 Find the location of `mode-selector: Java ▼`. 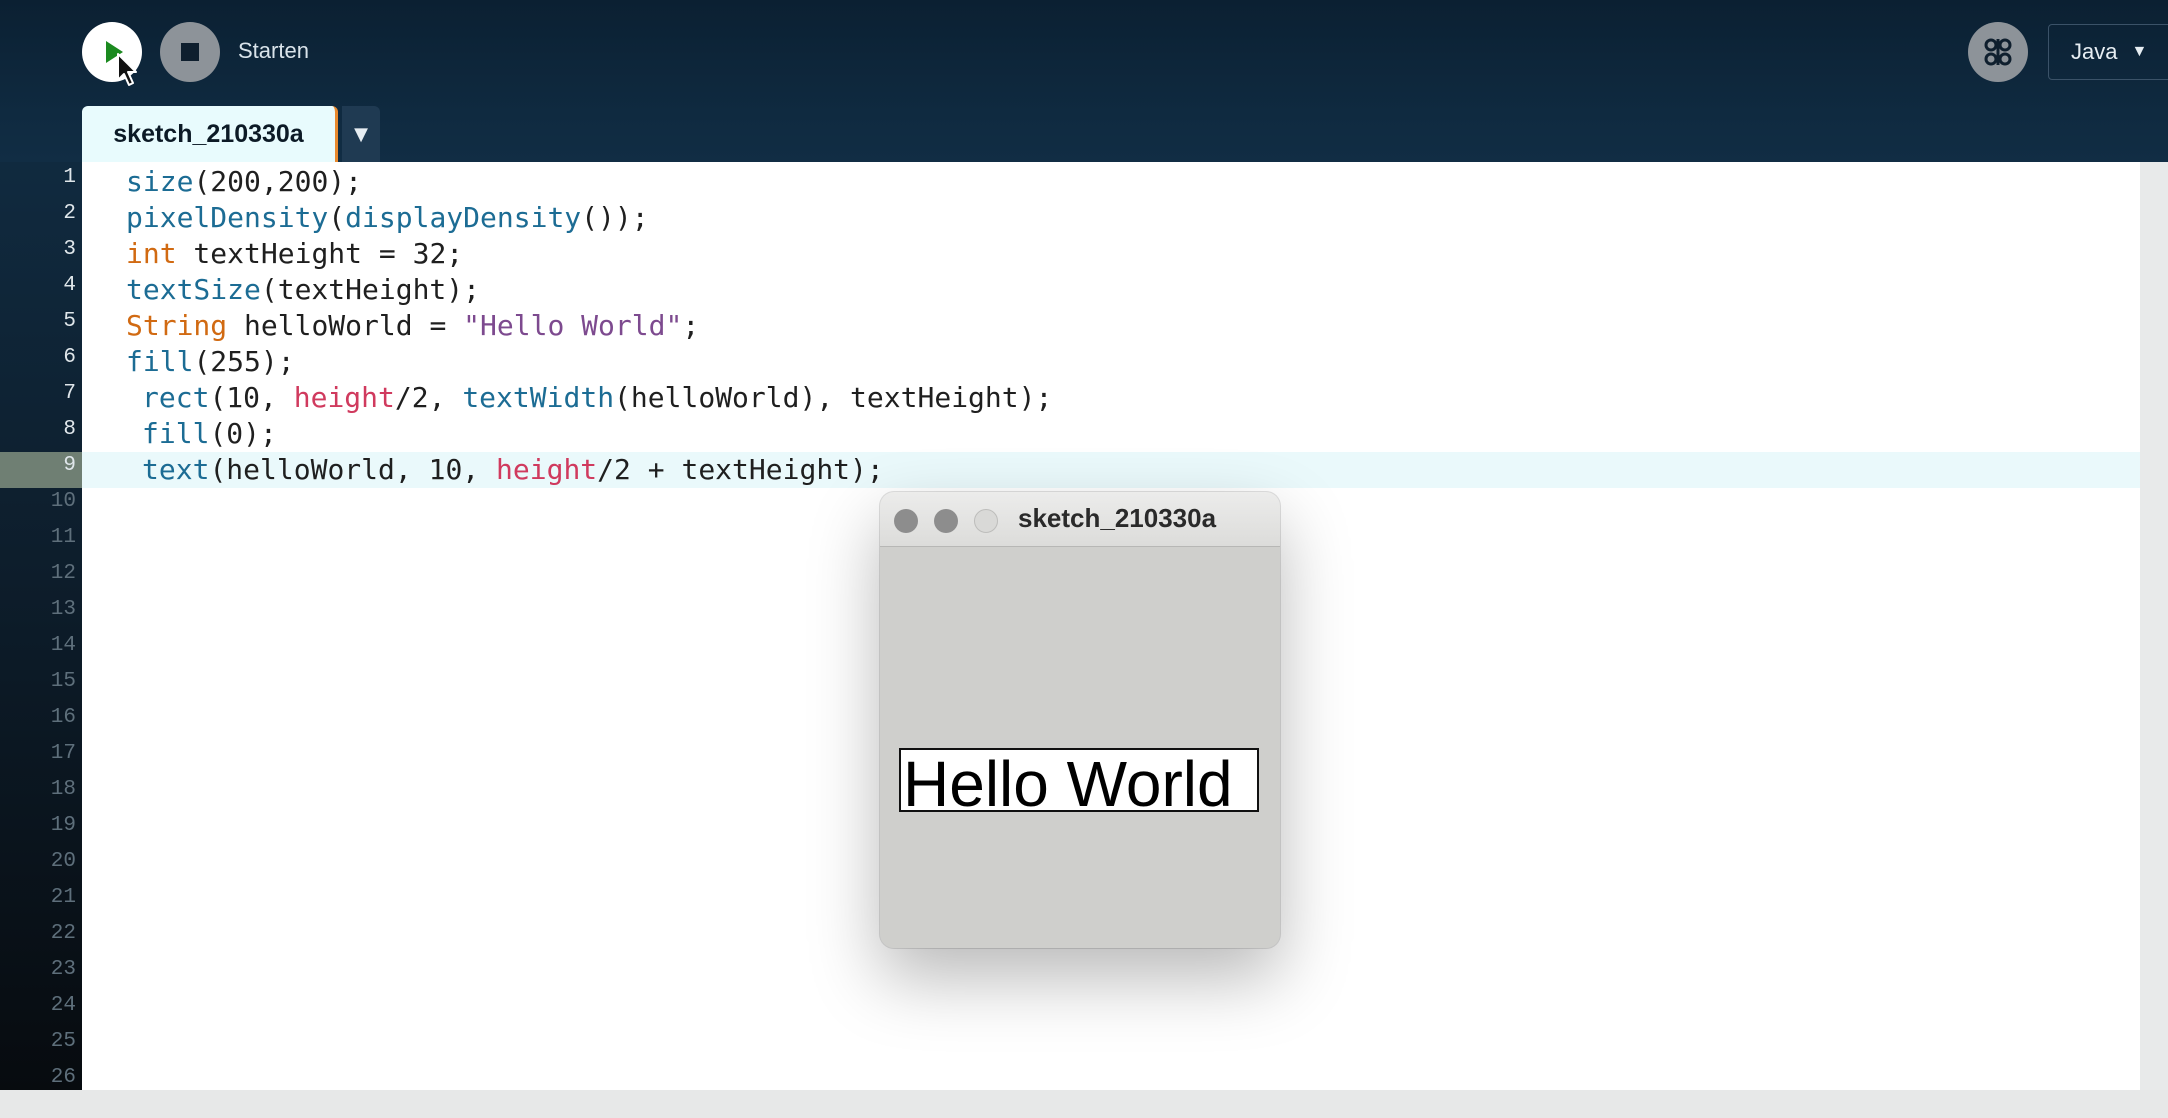

mode-selector: Java ▼ is located at coordinates (2108, 52).